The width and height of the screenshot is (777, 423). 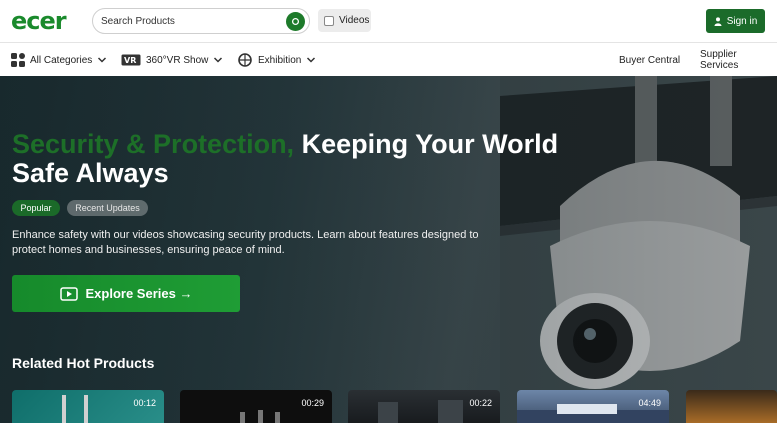 What do you see at coordinates (388, 21) in the screenshot?
I see `top-header: ecer Videos Sign in` at bounding box center [388, 21].